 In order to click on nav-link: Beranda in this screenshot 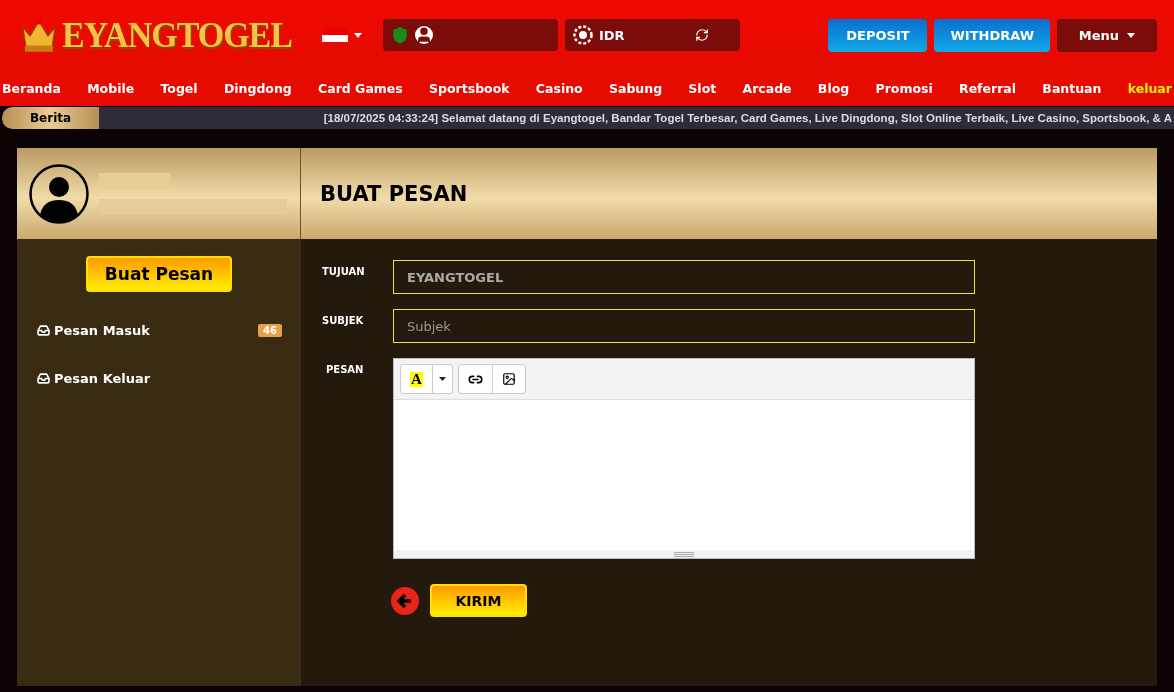, I will do `click(31, 88)`.